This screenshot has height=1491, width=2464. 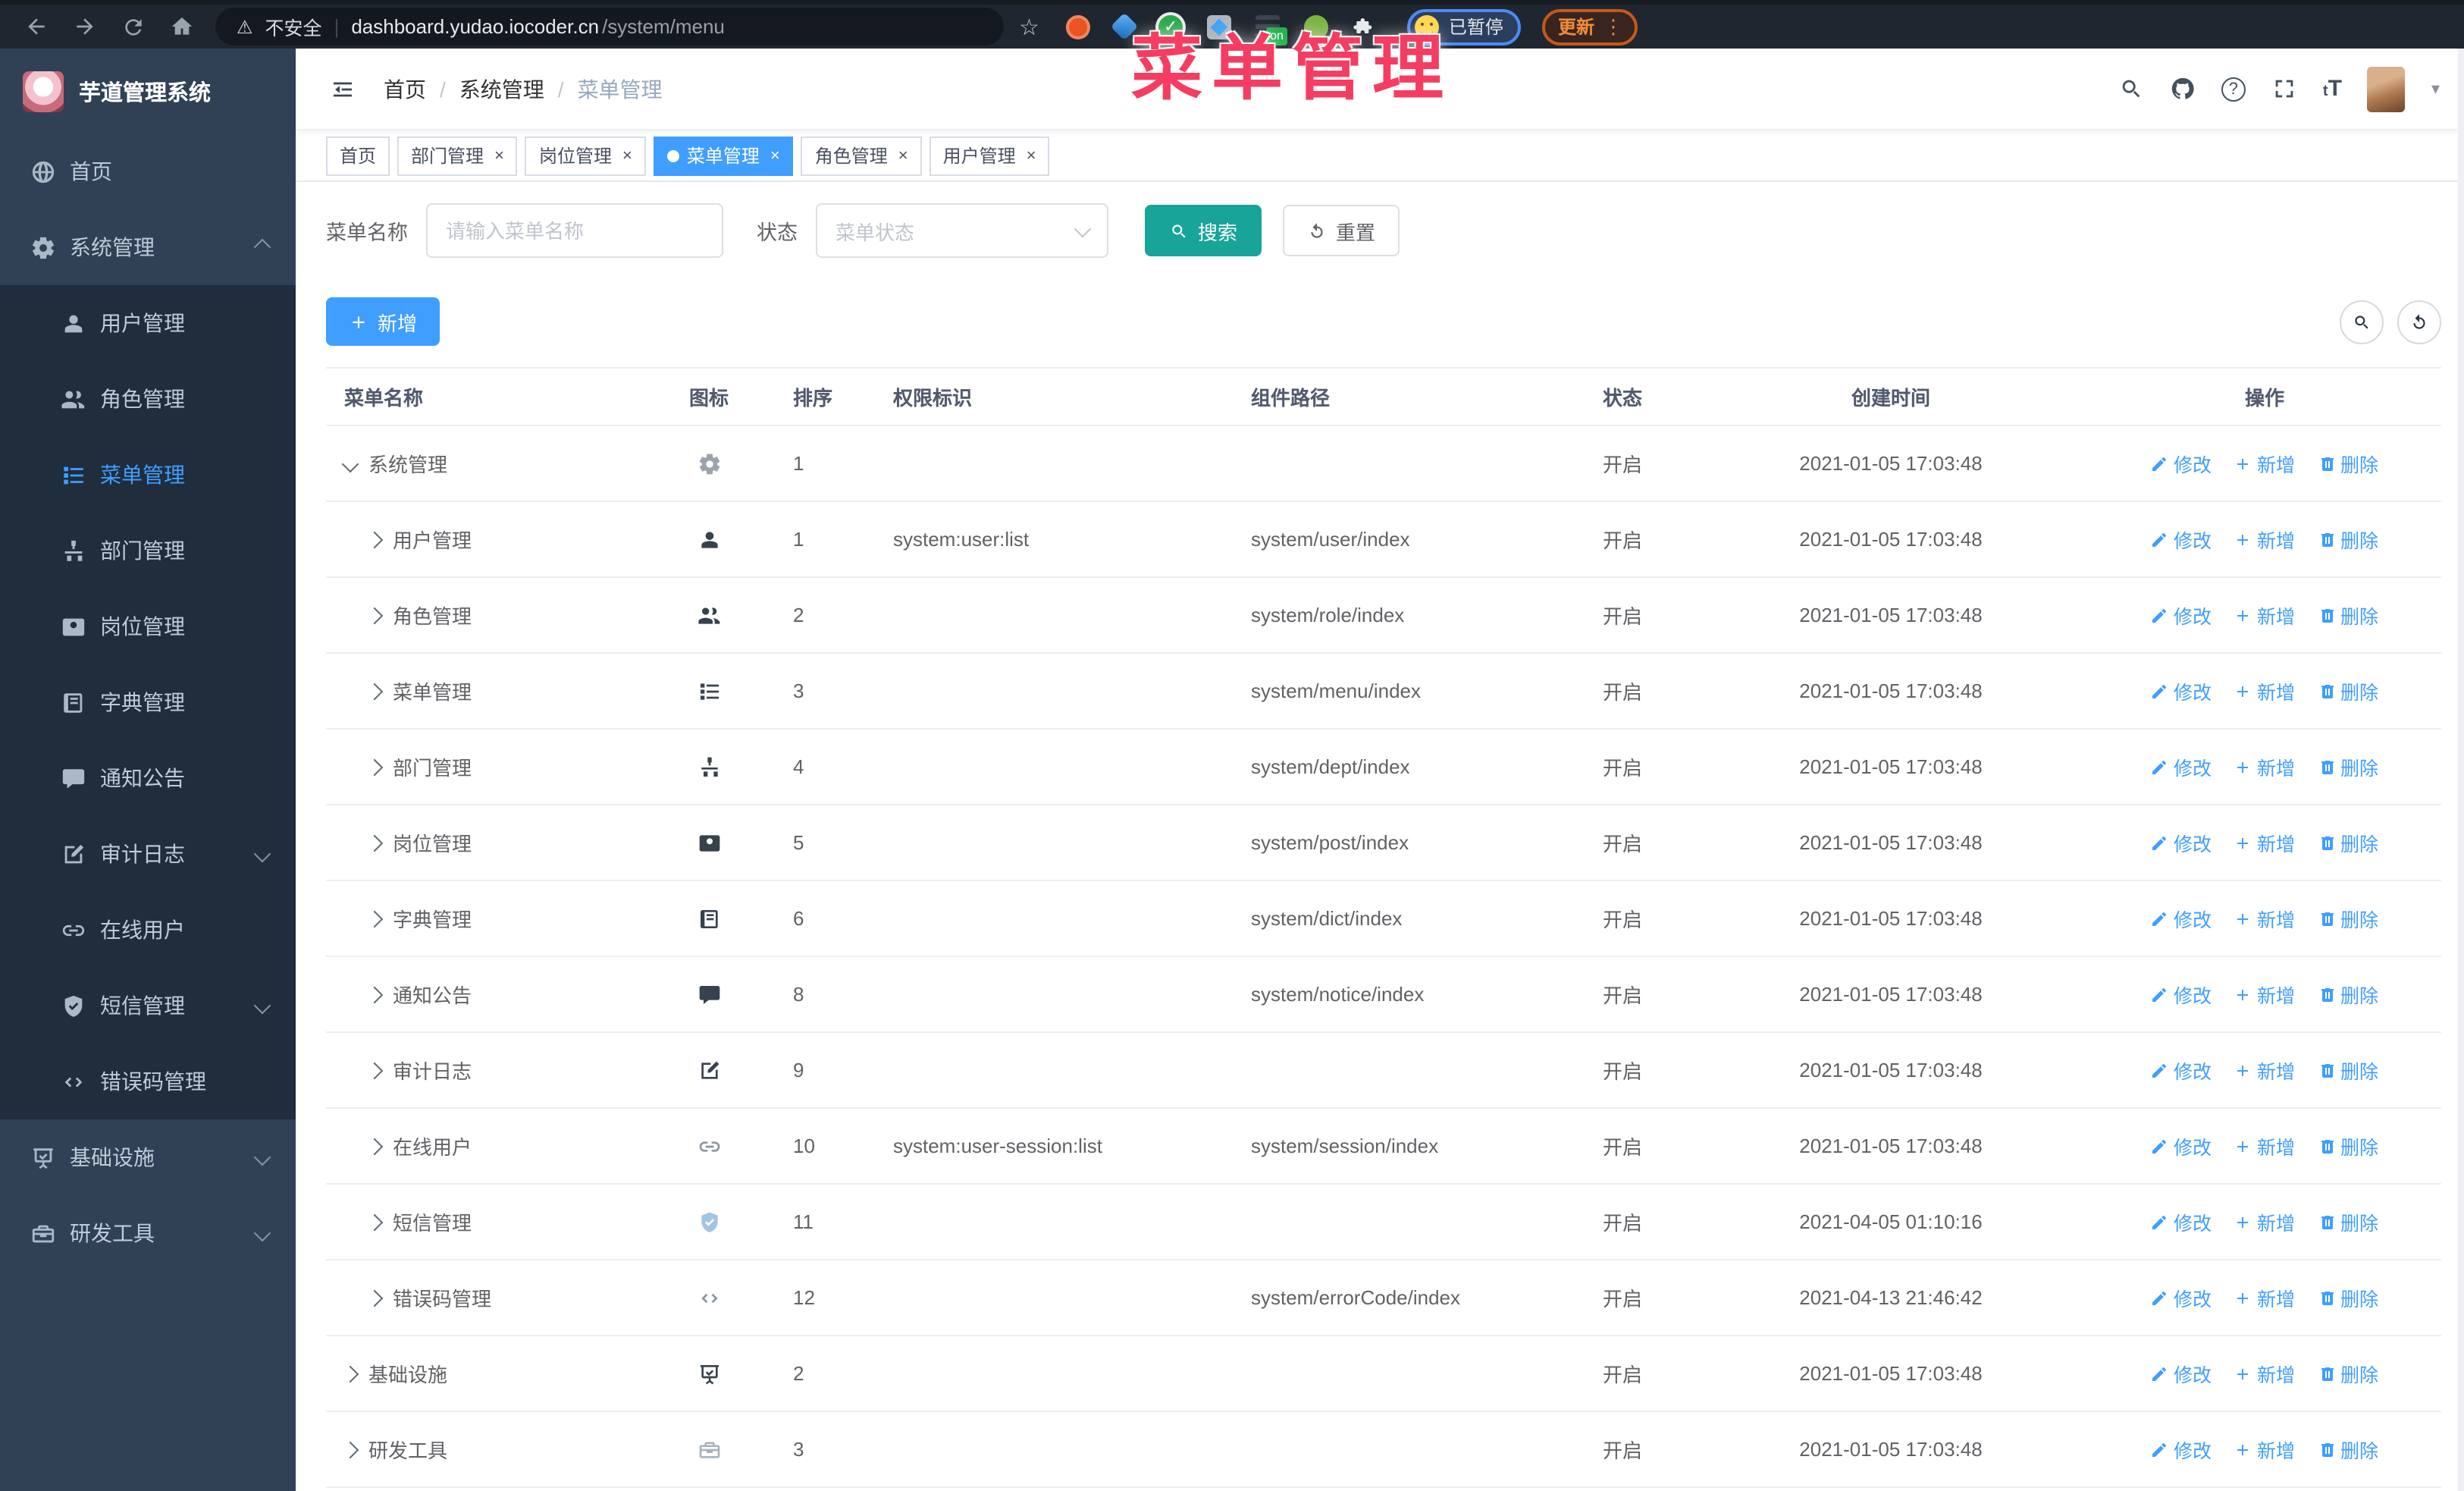 I want to click on tags-view-tab: 岗位管理 ×, so click(x=585, y=155).